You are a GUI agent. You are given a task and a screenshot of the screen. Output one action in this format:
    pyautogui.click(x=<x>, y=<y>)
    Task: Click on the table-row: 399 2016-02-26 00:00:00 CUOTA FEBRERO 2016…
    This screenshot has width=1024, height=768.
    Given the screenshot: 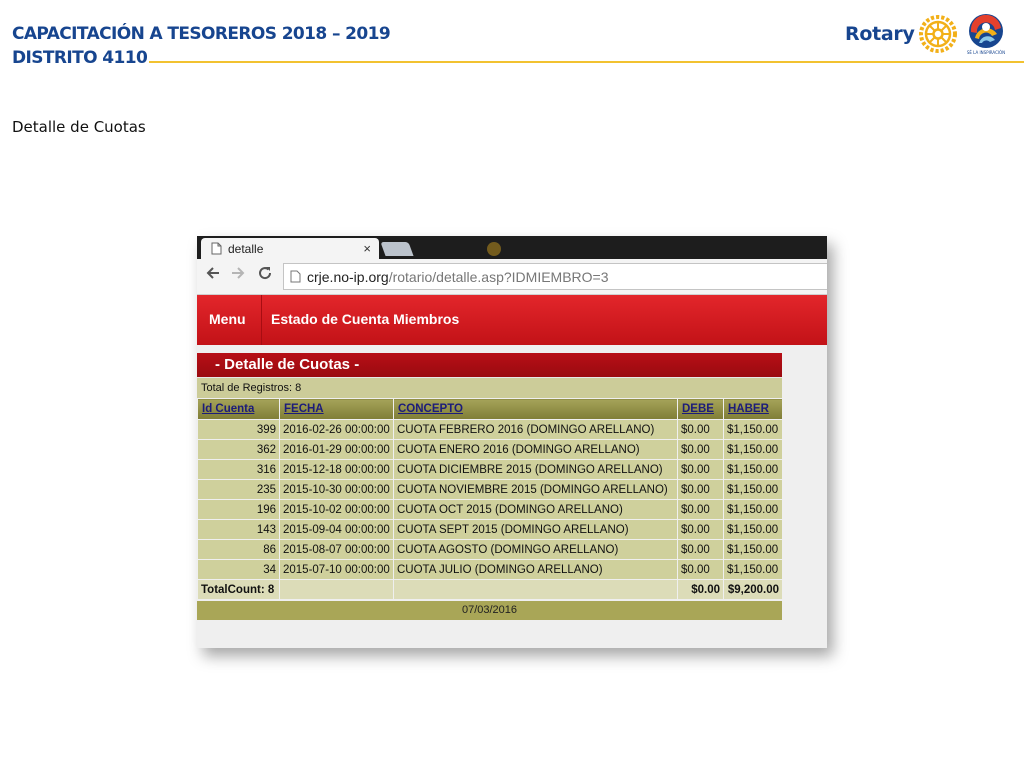 What is the action you would take?
    pyautogui.click(x=490, y=429)
    